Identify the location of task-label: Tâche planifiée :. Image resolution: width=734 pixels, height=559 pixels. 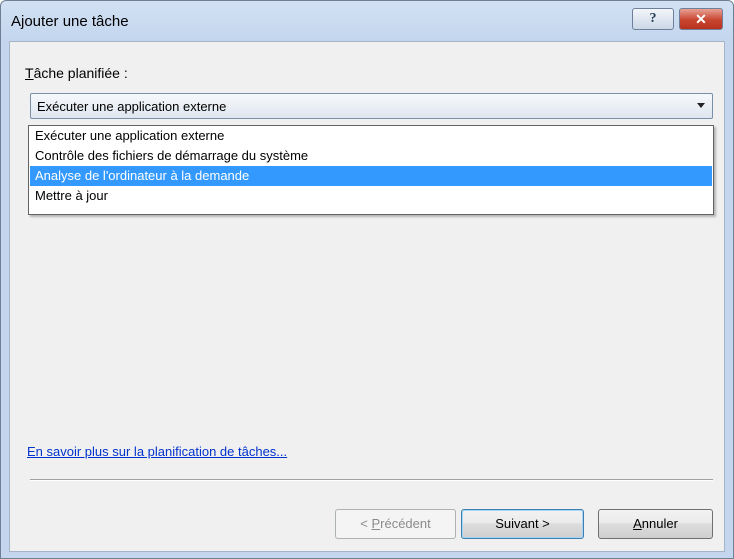
(76, 73).